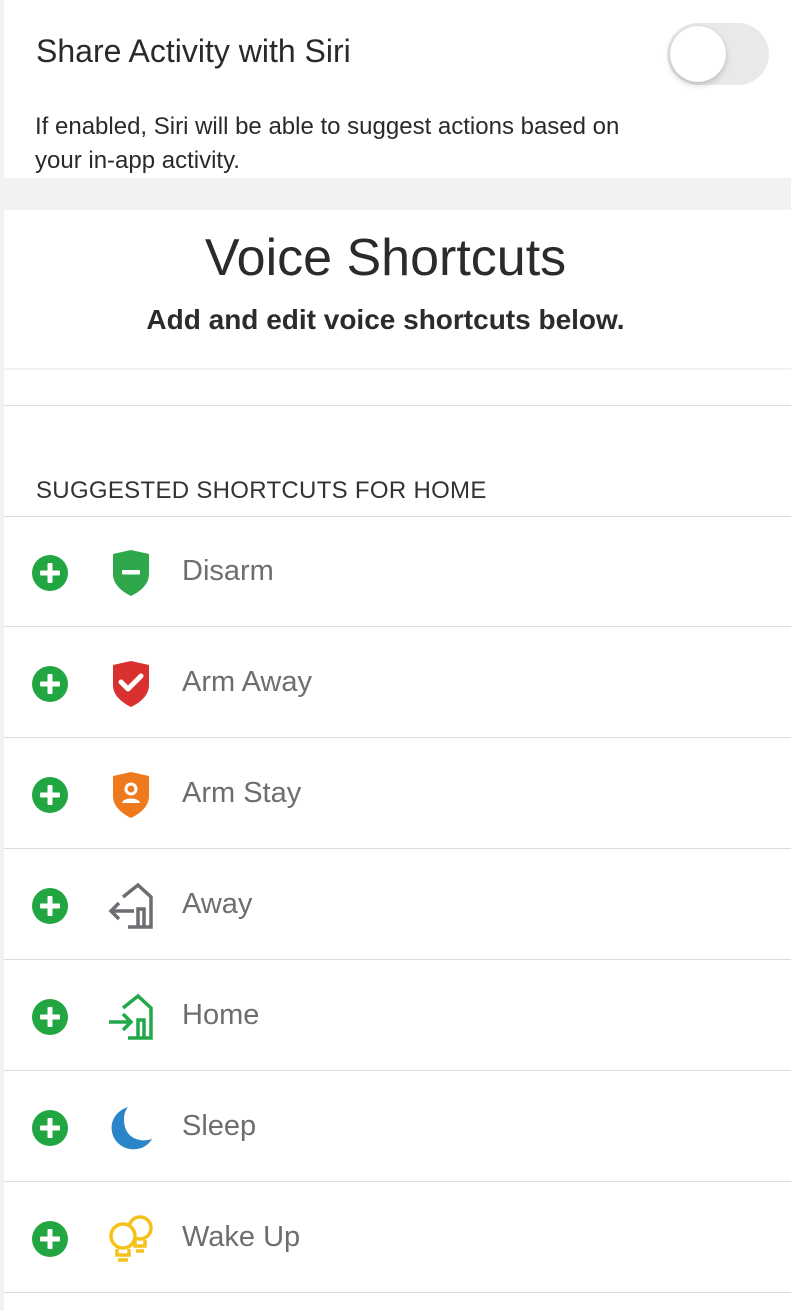  I want to click on shortcut-label: Away, so click(217, 904).